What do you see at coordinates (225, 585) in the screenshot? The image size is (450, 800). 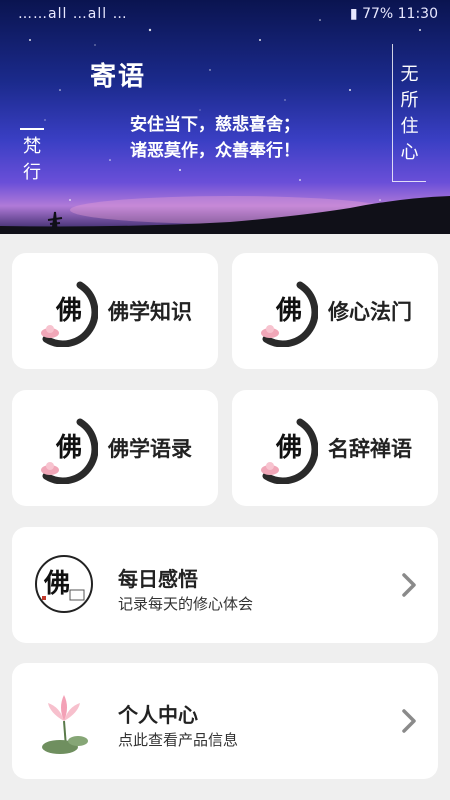 I see `card-daily-insight: 佛 每日感悟 记录每天的修心体会` at bounding box center [225, 585].